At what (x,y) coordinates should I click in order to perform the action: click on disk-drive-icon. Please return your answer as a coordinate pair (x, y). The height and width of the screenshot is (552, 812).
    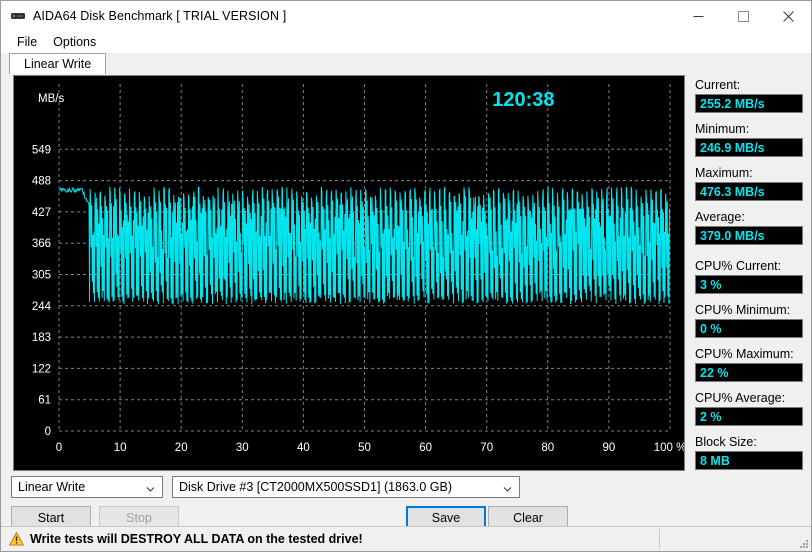
    Looking at the image, I should click on (18, 16).